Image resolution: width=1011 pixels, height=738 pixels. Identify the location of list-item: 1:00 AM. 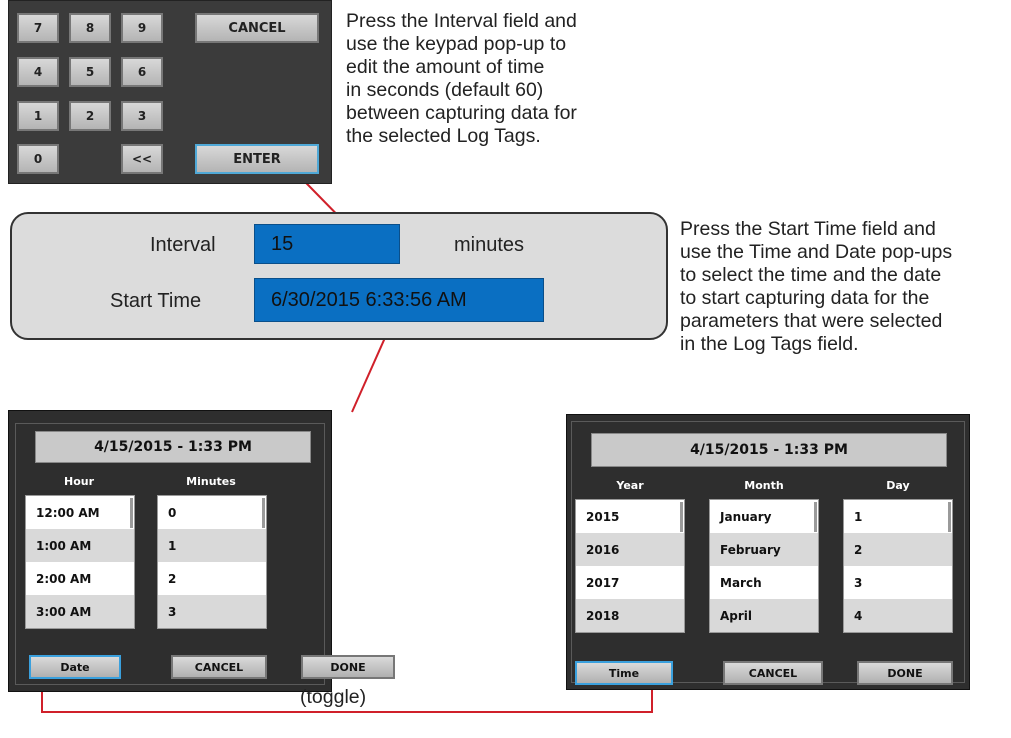
(80, 545).